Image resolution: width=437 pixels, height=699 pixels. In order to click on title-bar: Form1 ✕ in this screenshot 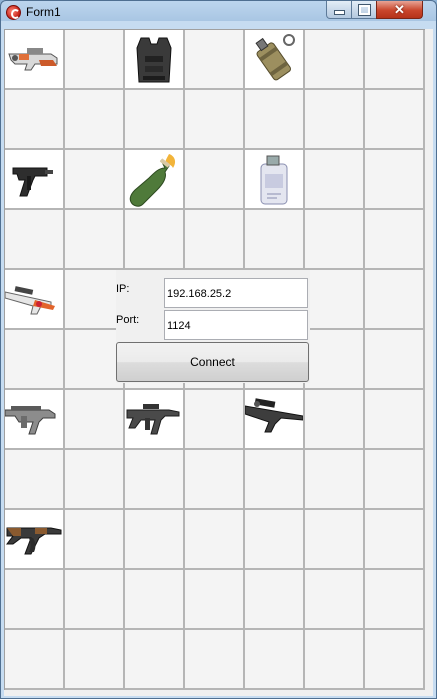, I will do `click(218, 12)`.